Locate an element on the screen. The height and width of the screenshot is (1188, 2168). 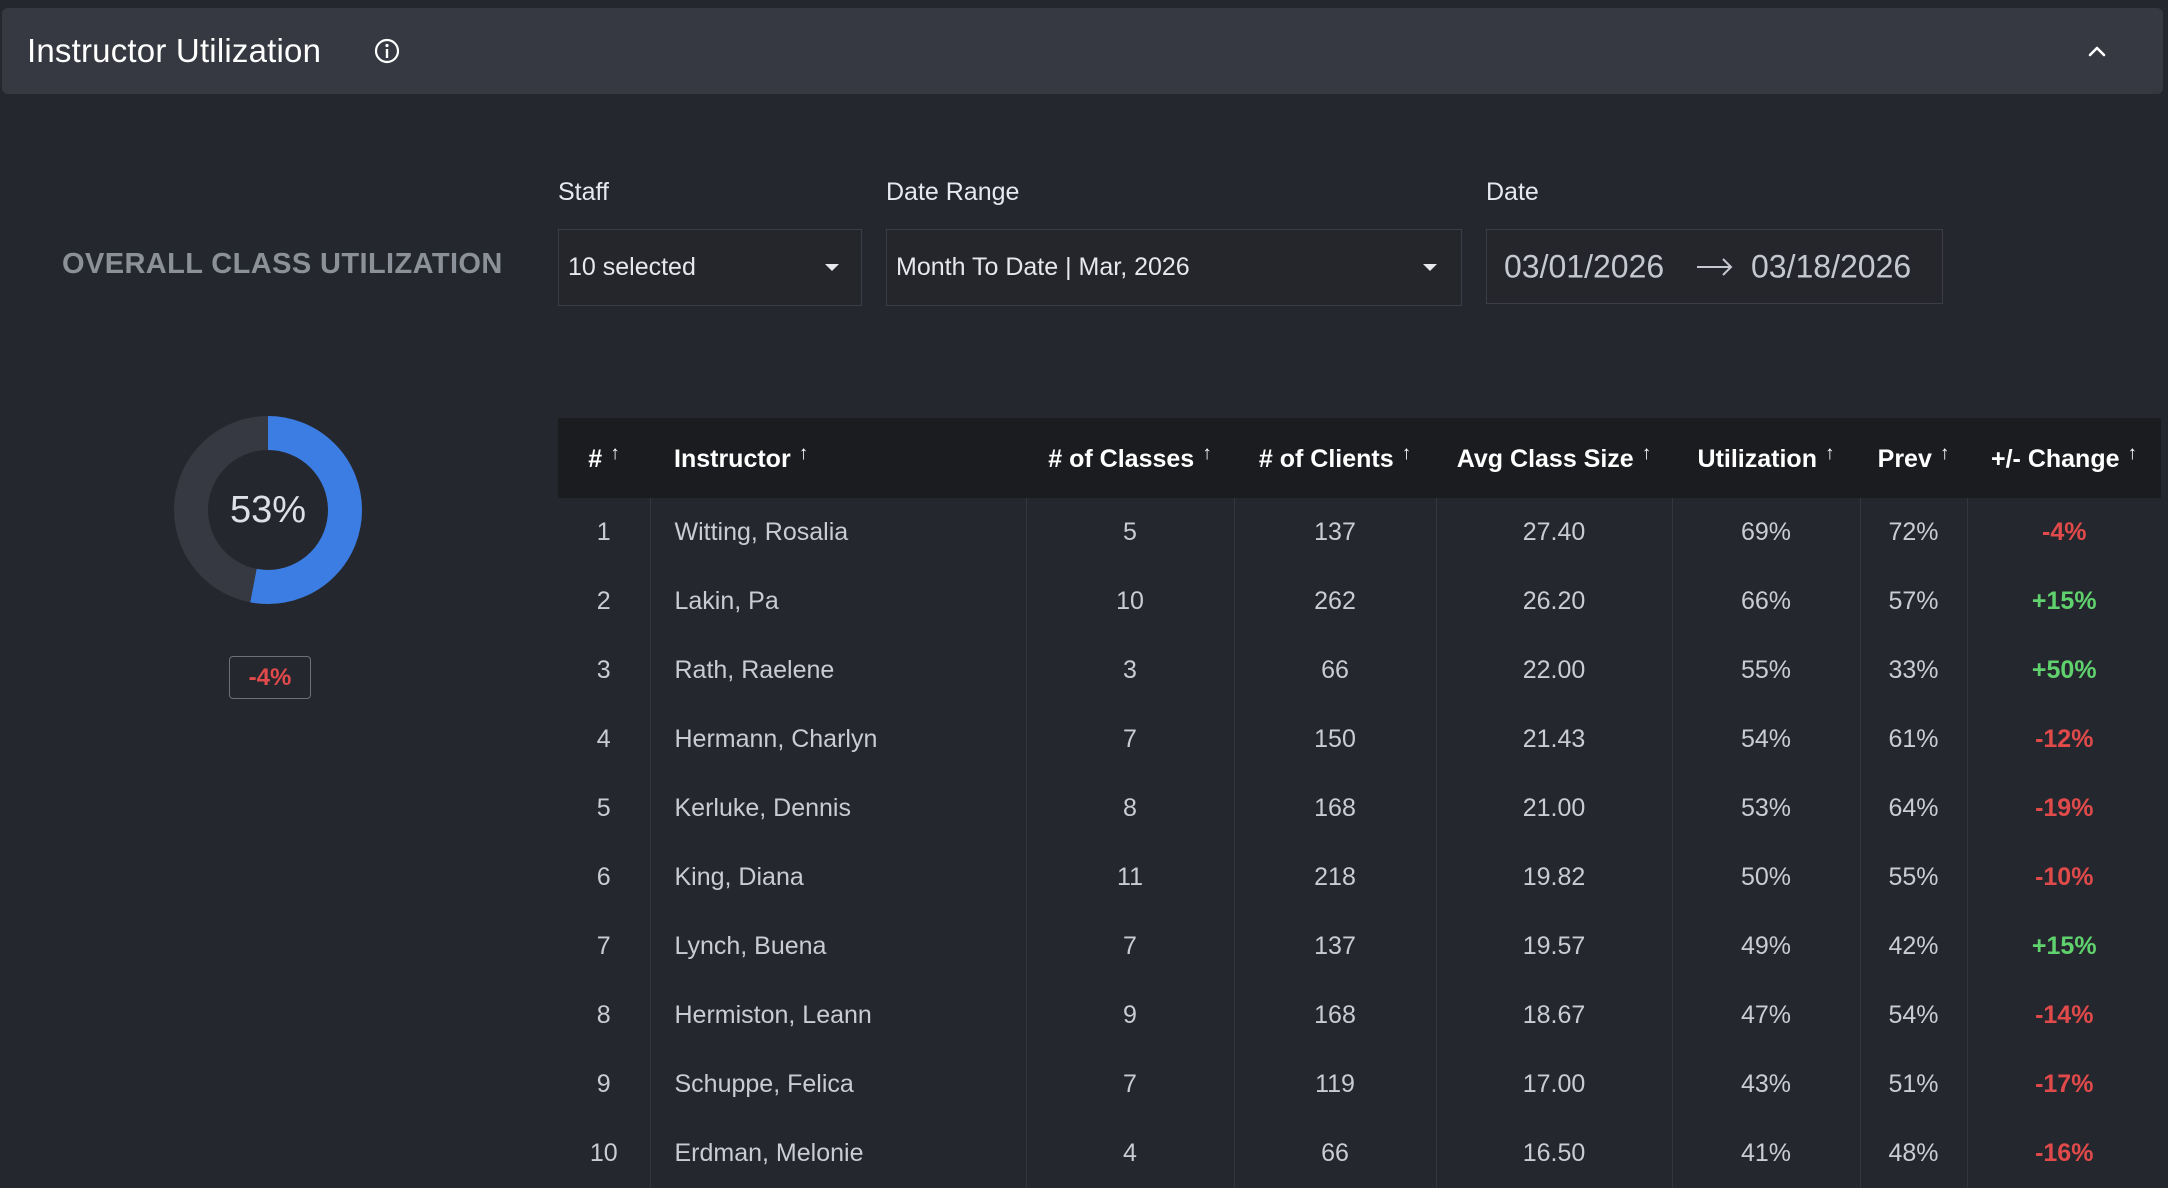
cell-prev: 55% is located at coordinates (1913, 877).